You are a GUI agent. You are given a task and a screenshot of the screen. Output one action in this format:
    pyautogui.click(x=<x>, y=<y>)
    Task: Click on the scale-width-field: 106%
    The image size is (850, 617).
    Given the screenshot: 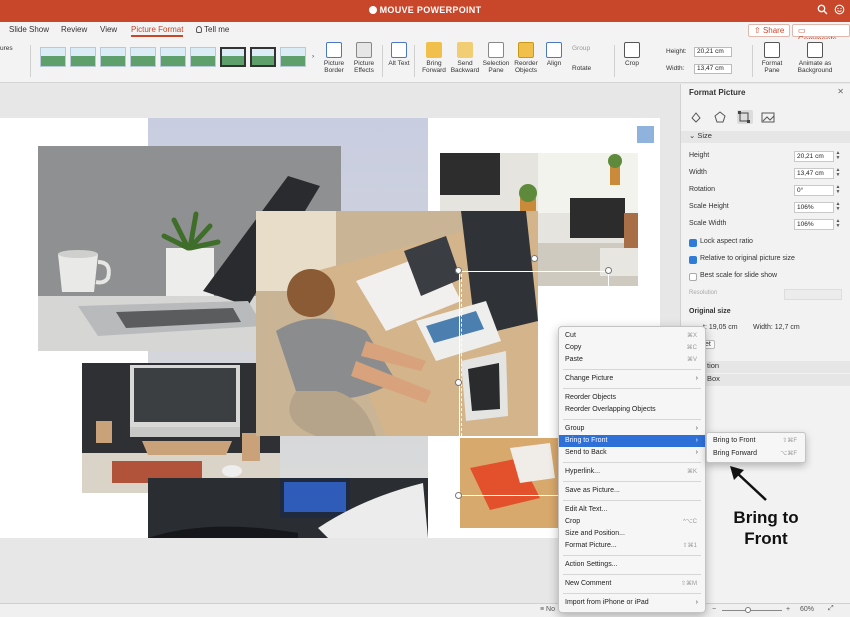 What is the action you would take?
    pyautogui.click(x=814, y=224)
    